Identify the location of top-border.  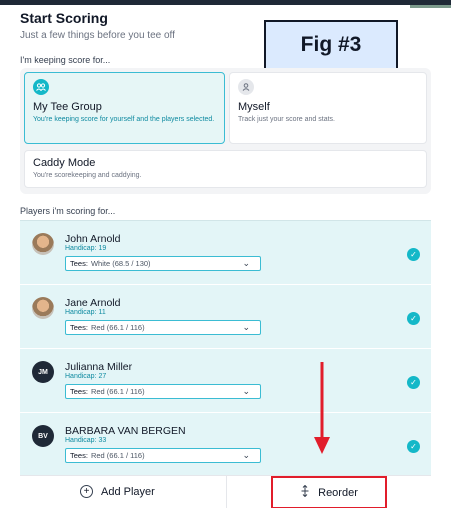
(225, 2).